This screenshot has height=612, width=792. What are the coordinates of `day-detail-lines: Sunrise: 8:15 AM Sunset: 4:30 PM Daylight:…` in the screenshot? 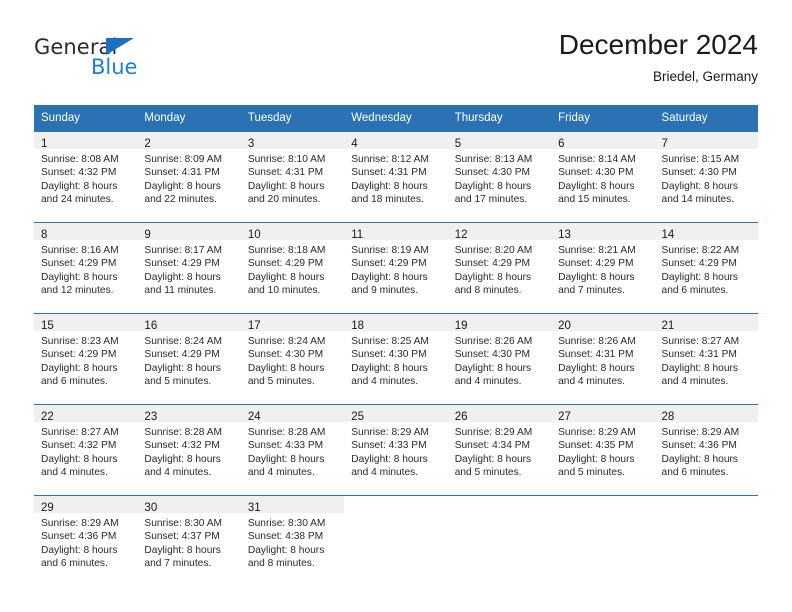 It's located at (706, 178).